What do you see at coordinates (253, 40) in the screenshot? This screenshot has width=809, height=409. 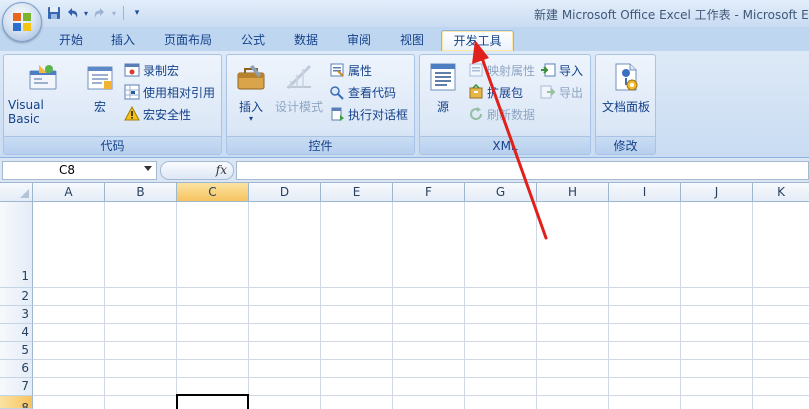 I see `tab-formulas: 公式` at bounding box center [253, 40].